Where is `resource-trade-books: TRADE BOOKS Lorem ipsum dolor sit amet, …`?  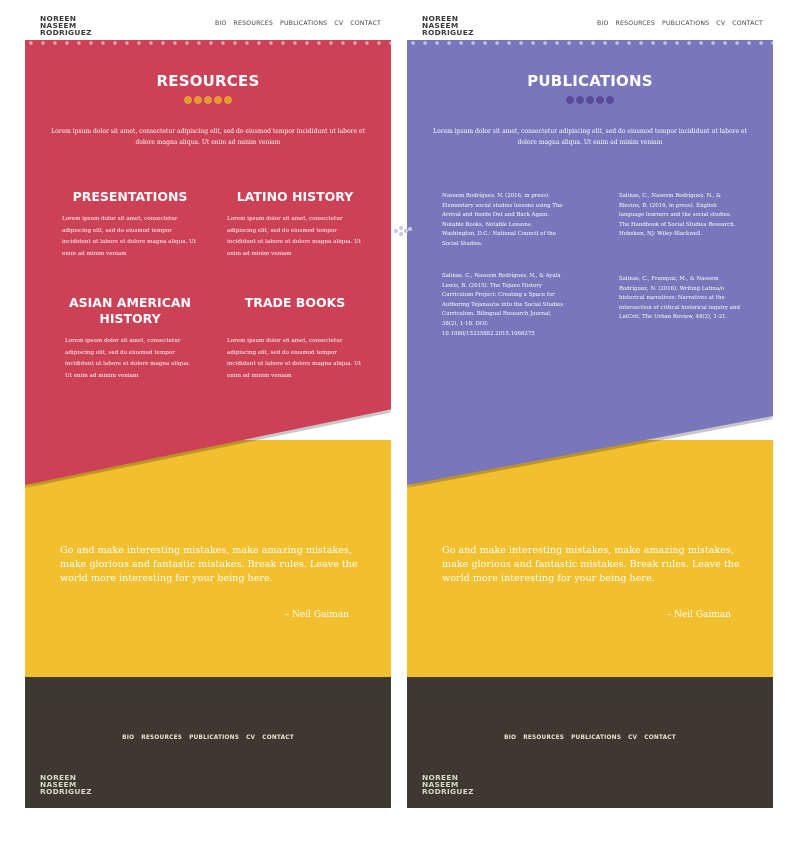 resource-trade-books: TRADE BOOKS Lorem ipsum dolor sit amet, … is located at coordinates (295, 338).